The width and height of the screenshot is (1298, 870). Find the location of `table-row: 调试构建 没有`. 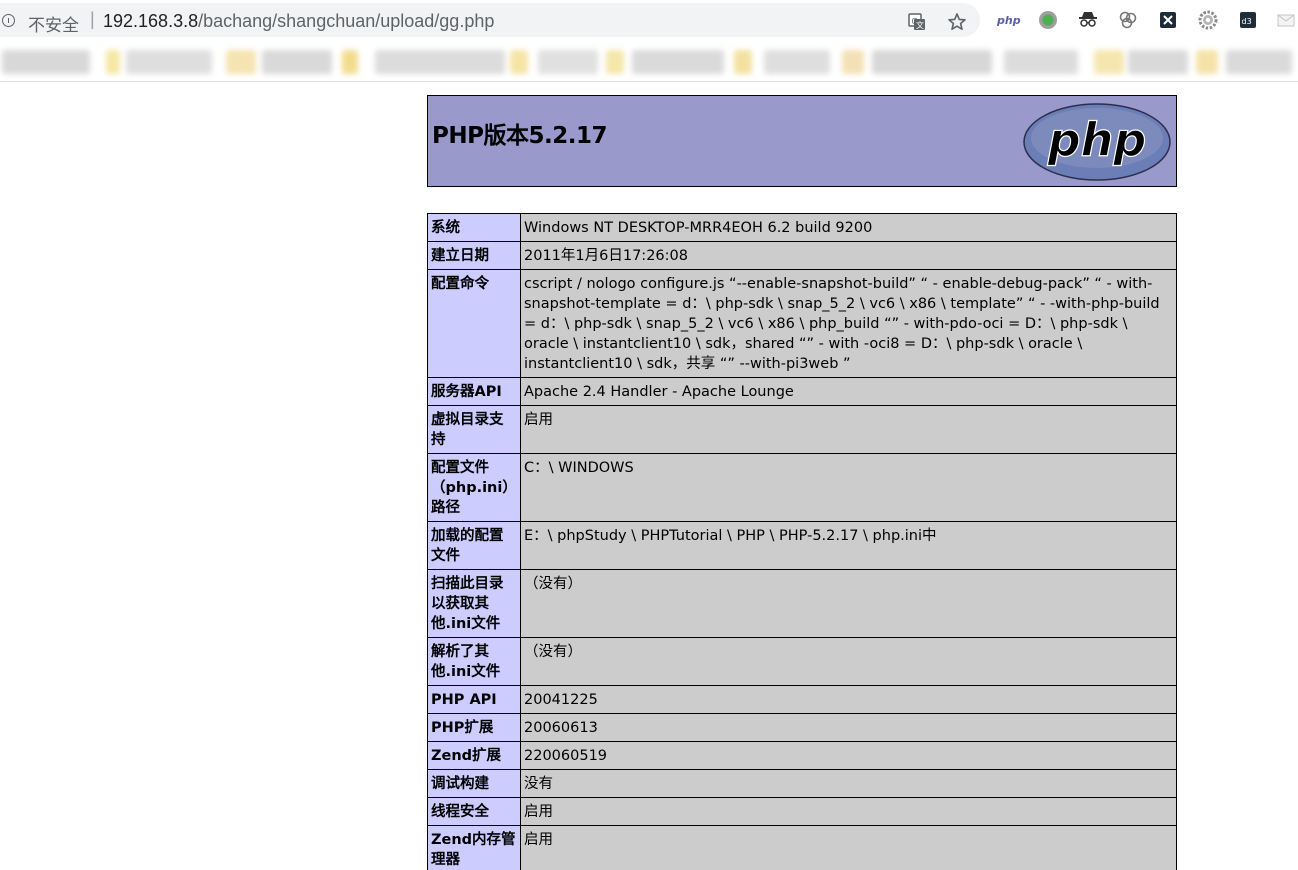

table-row: 调试构建 没有 is located at coordinates (802, 783).